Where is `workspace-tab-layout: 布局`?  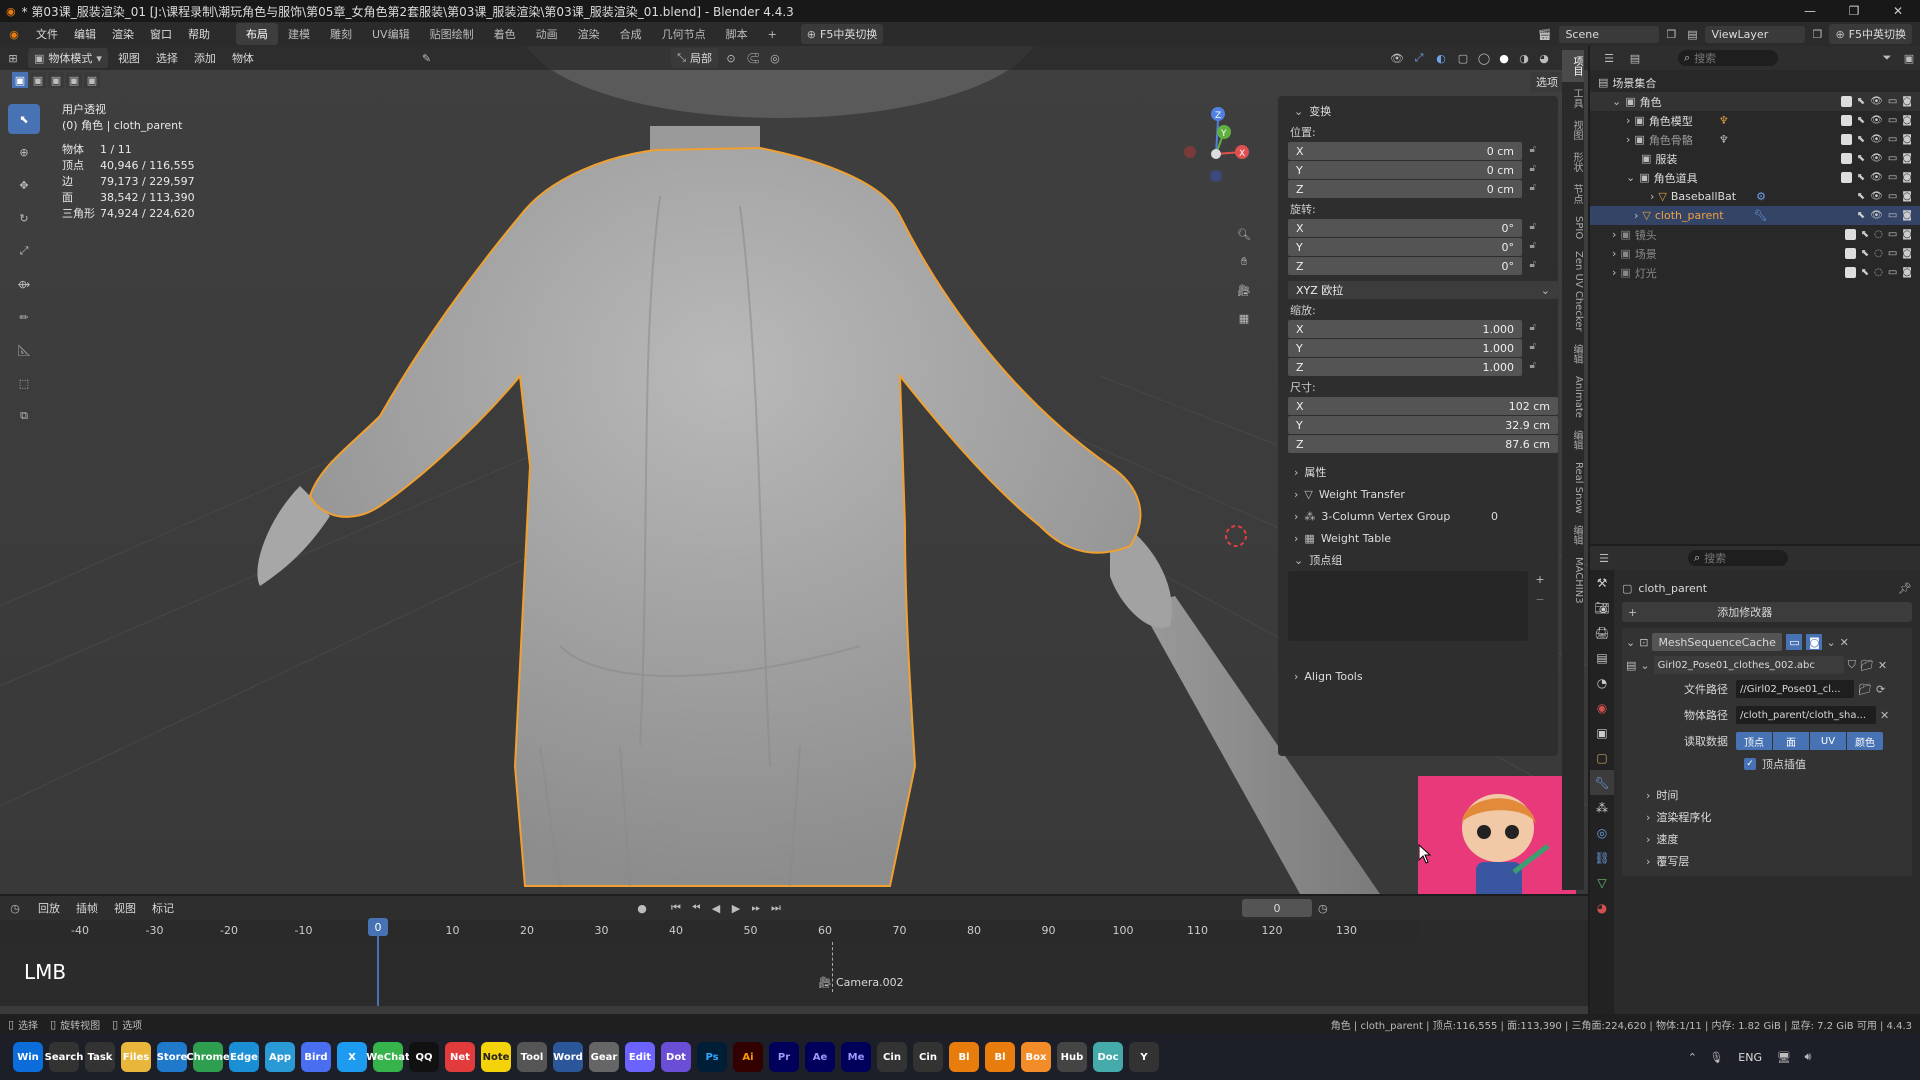 workspace-tab-layout: 布局 is located at coordinates (257, 34).